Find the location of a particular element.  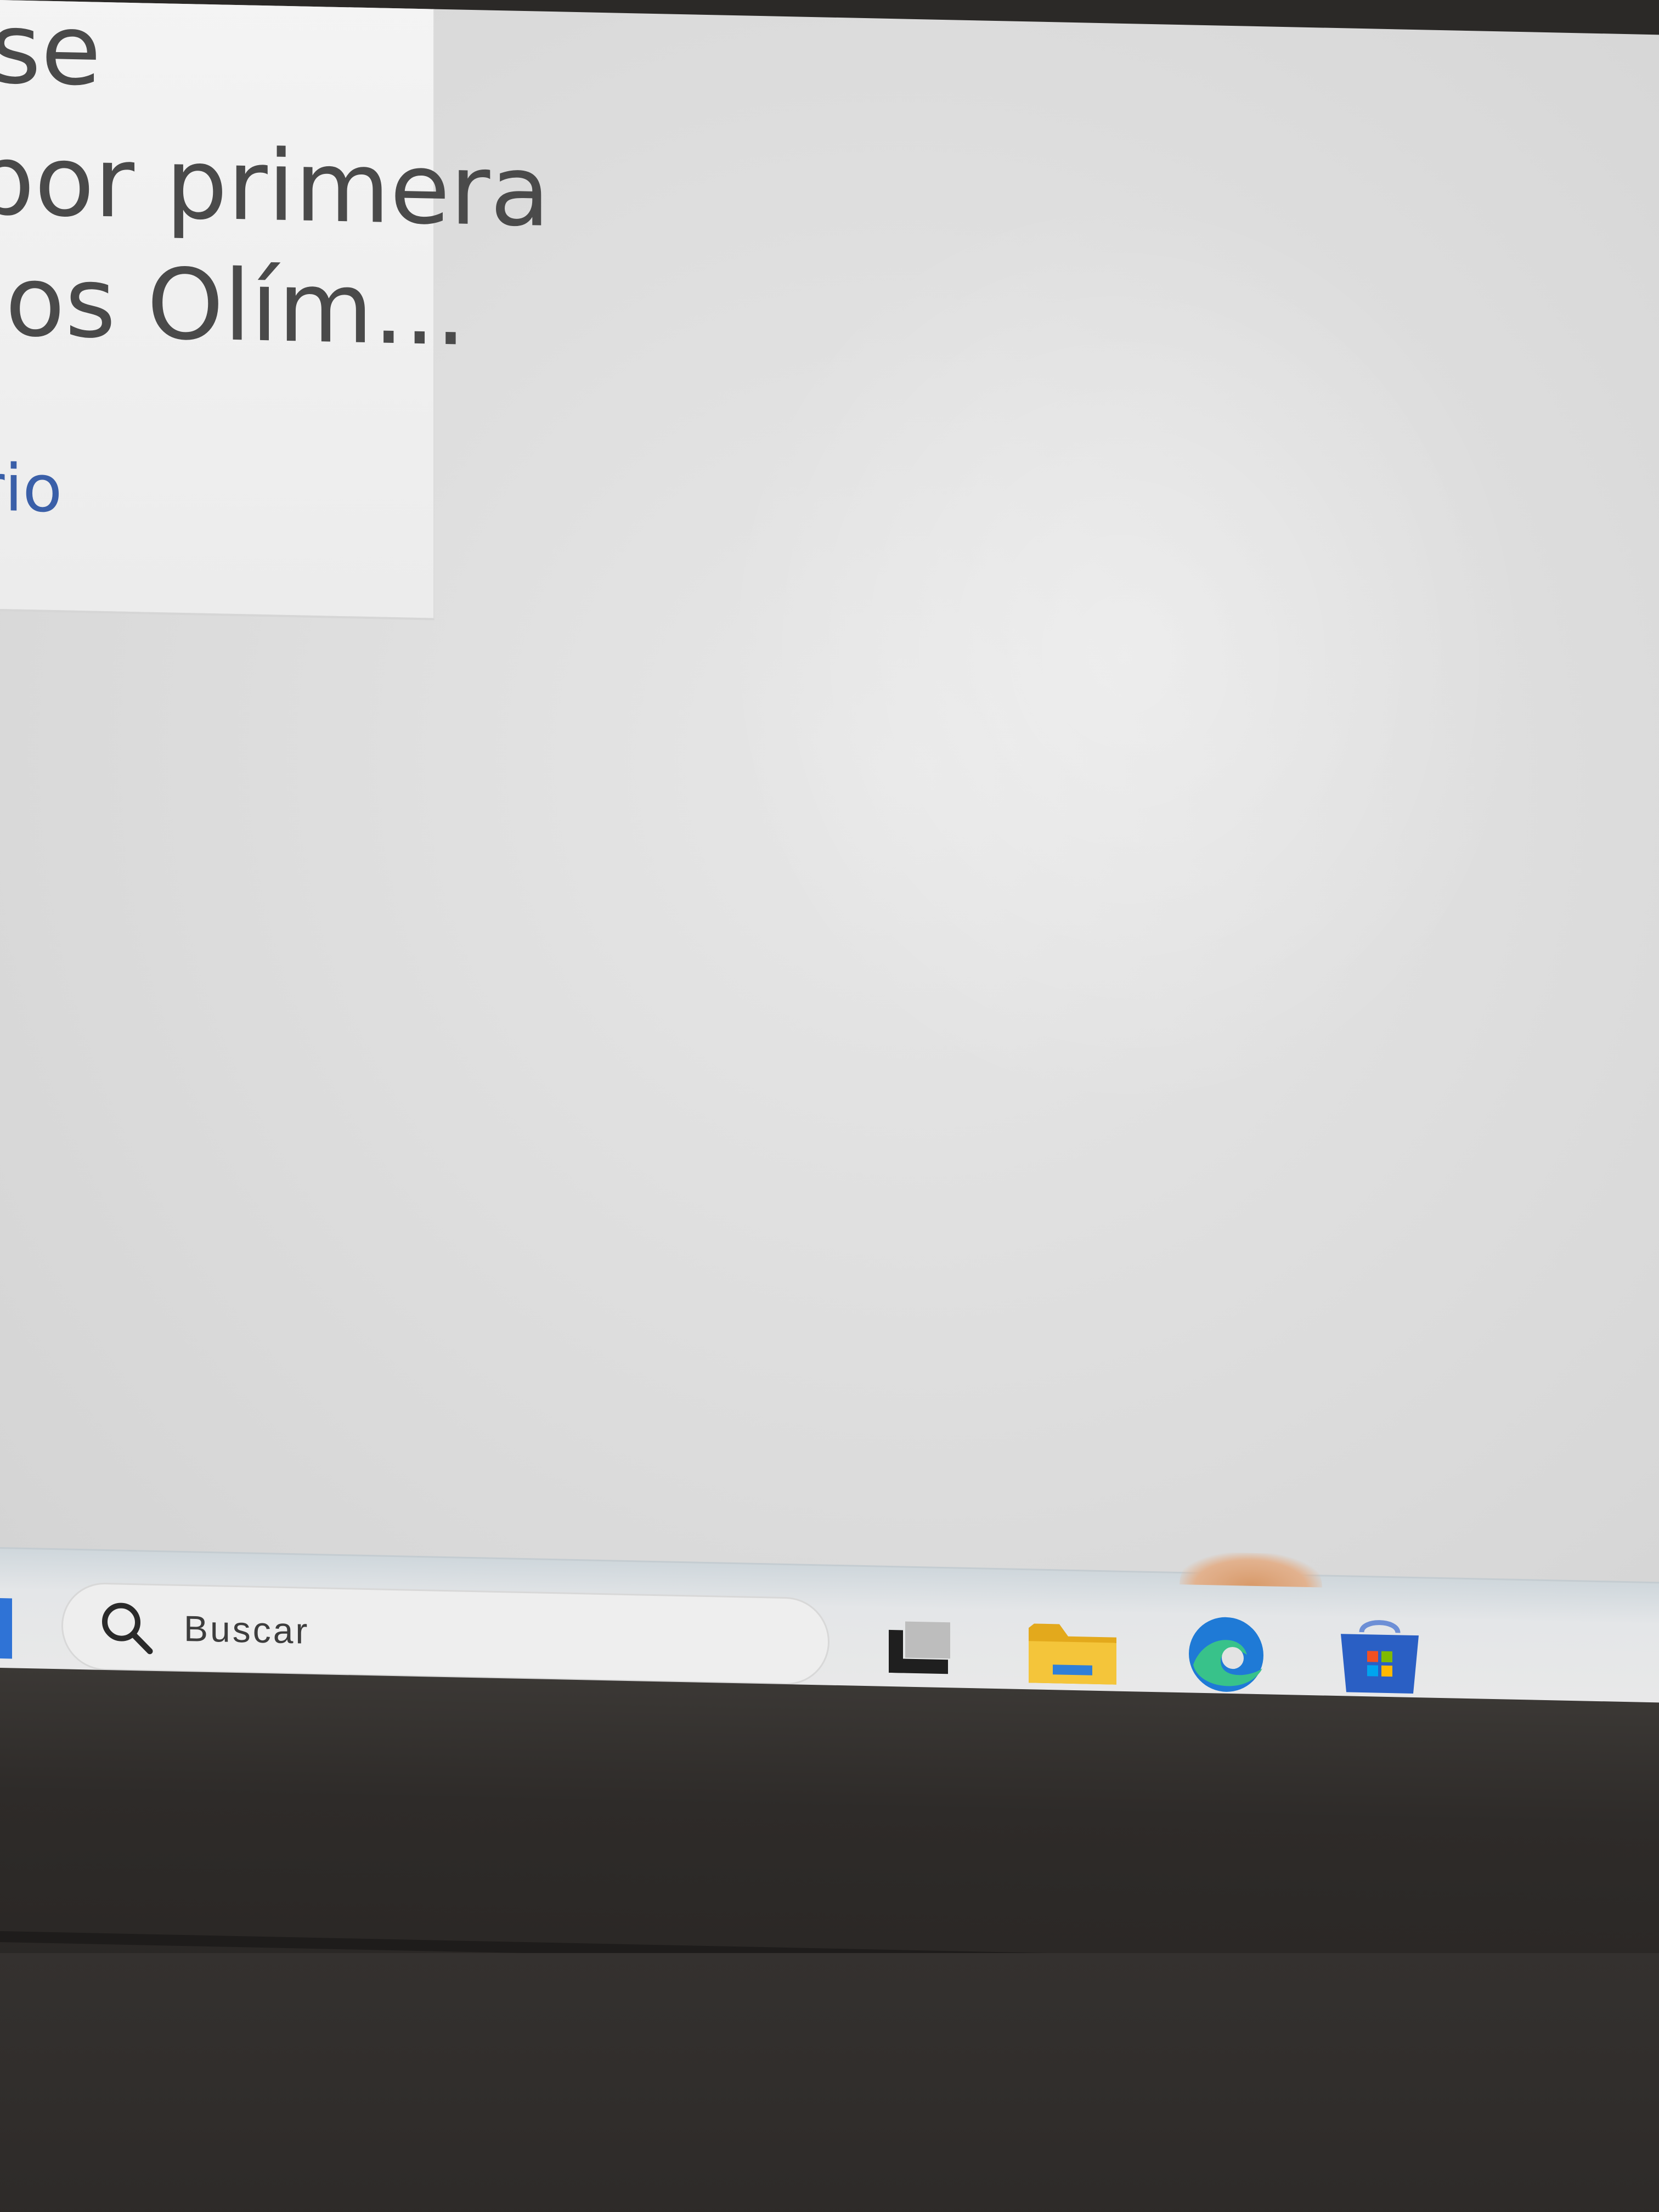

edge-browser-icon is located at coordinates (1226, 1654).